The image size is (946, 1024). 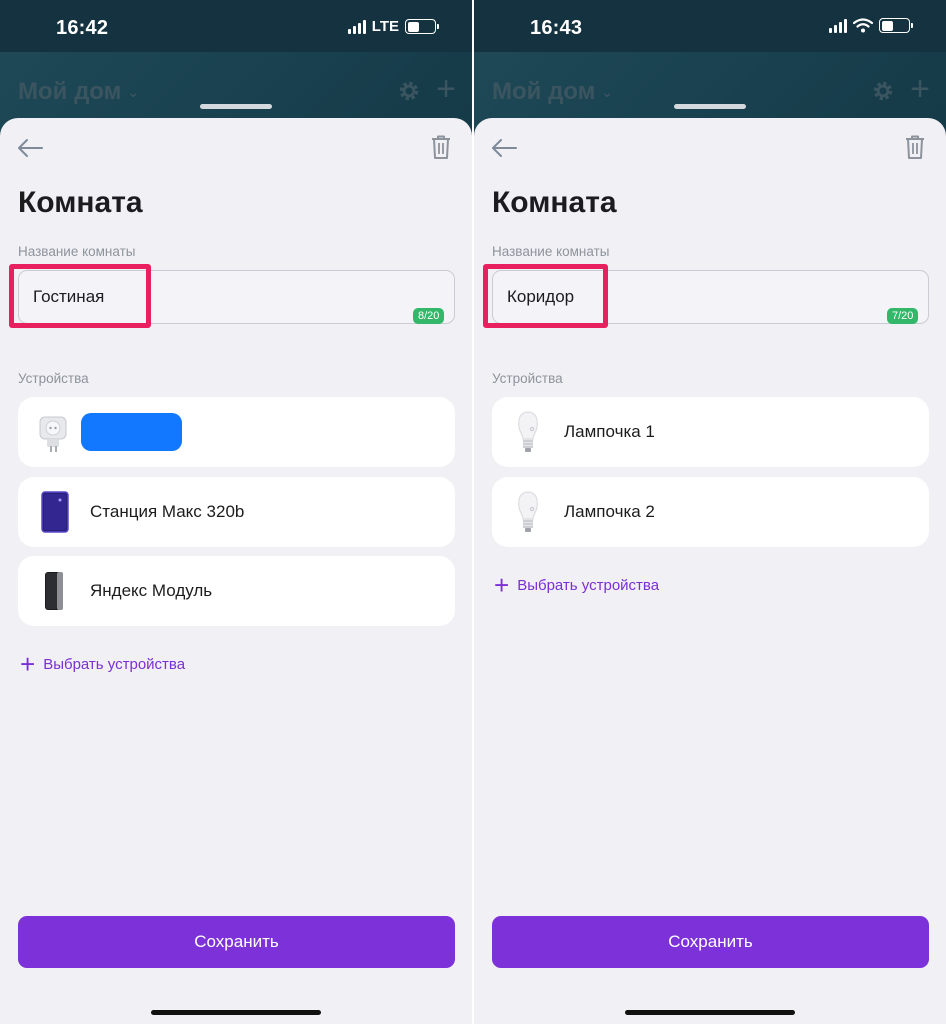 I want to click on device-name: Яндекс Модуль, so click(x=151, y=590).